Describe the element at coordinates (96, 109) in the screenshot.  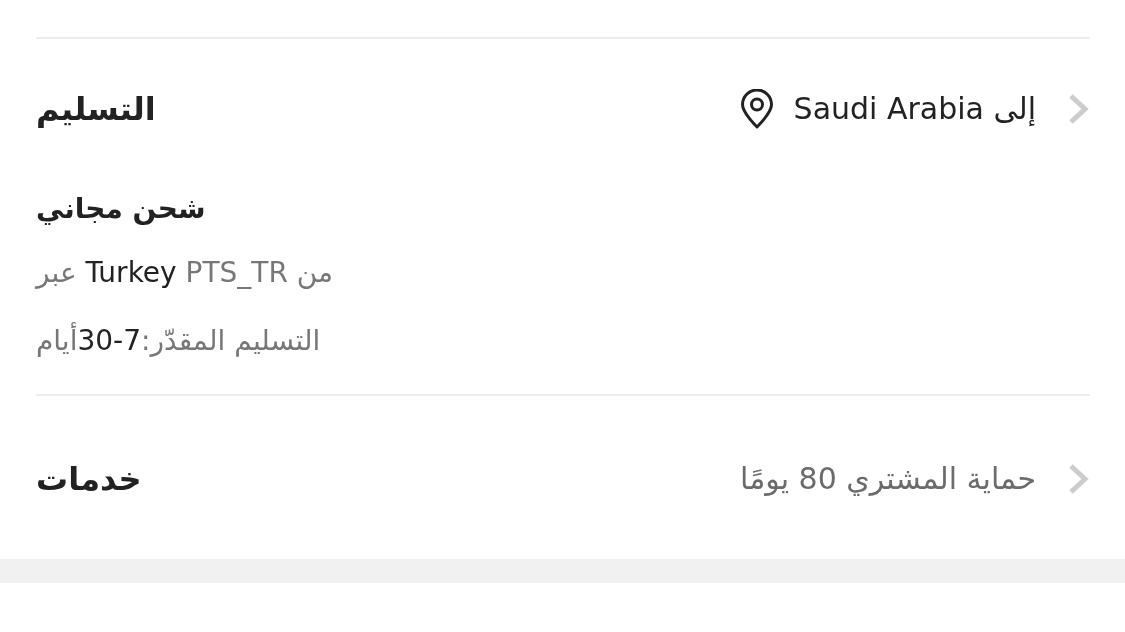
I see `section-title: التسليم` at that location.